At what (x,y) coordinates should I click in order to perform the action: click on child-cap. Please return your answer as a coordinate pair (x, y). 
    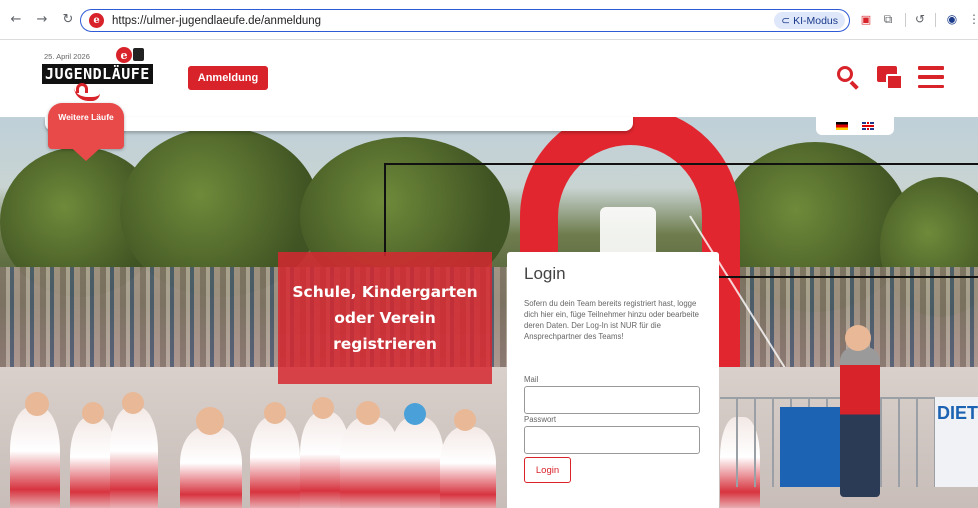
    Looking at the image, I should click on (415, 414).